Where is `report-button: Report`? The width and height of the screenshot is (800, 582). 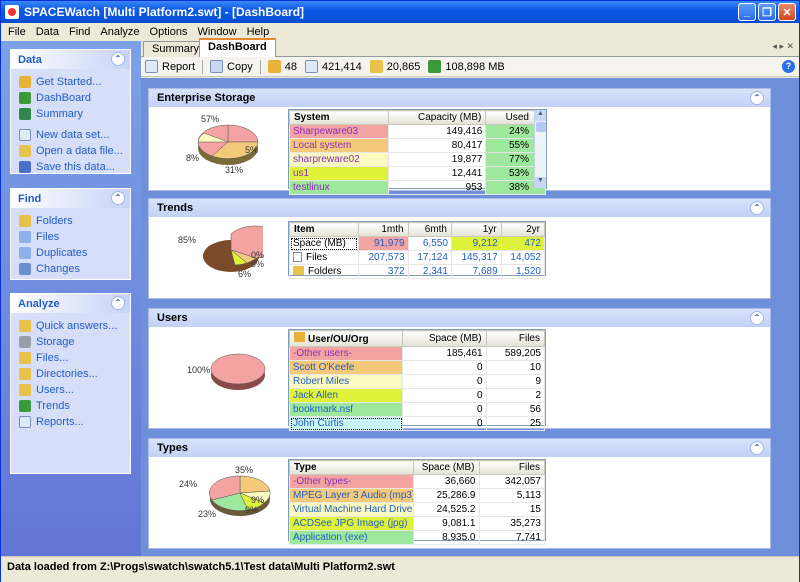
report-button: Report is located at coordinates (170, 67).